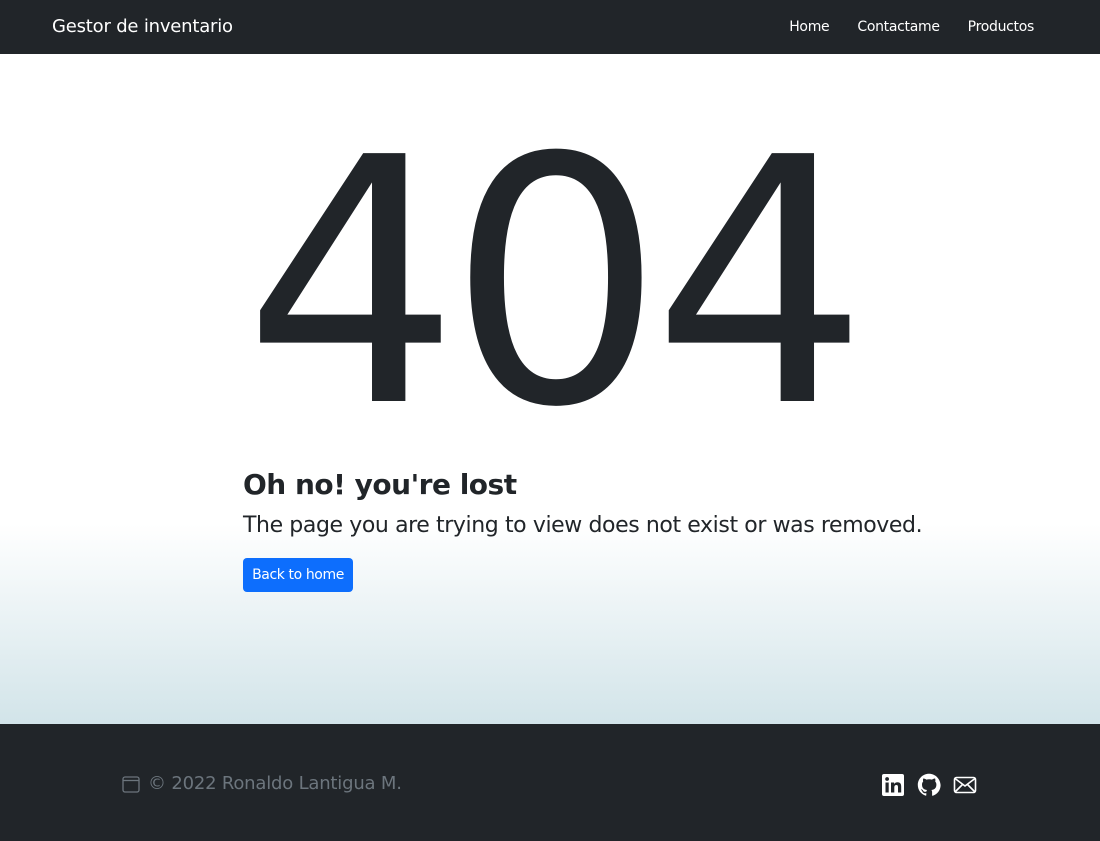 The image size is (1100, 841). What do you see at coordinates (142, 27) in the screenshot?
I see `brand-link: Gestor de inventario` at bounding box center [142, 27].